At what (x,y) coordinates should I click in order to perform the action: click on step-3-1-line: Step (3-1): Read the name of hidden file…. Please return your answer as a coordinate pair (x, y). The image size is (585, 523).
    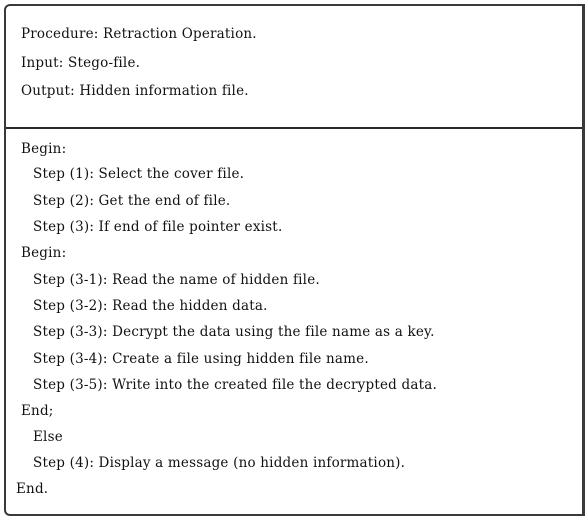
    Looking at the image, I should click on (176, 280).